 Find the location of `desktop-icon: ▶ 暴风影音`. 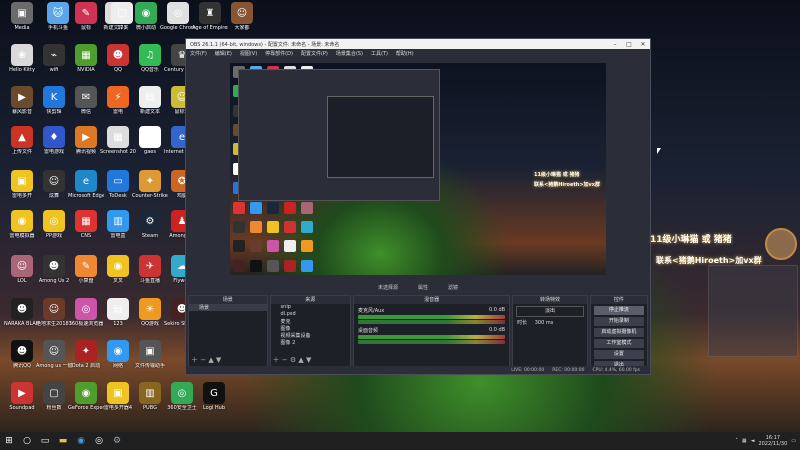

desktop-icon: ▶ 暴风影音 is located at coordinates (22, 100).